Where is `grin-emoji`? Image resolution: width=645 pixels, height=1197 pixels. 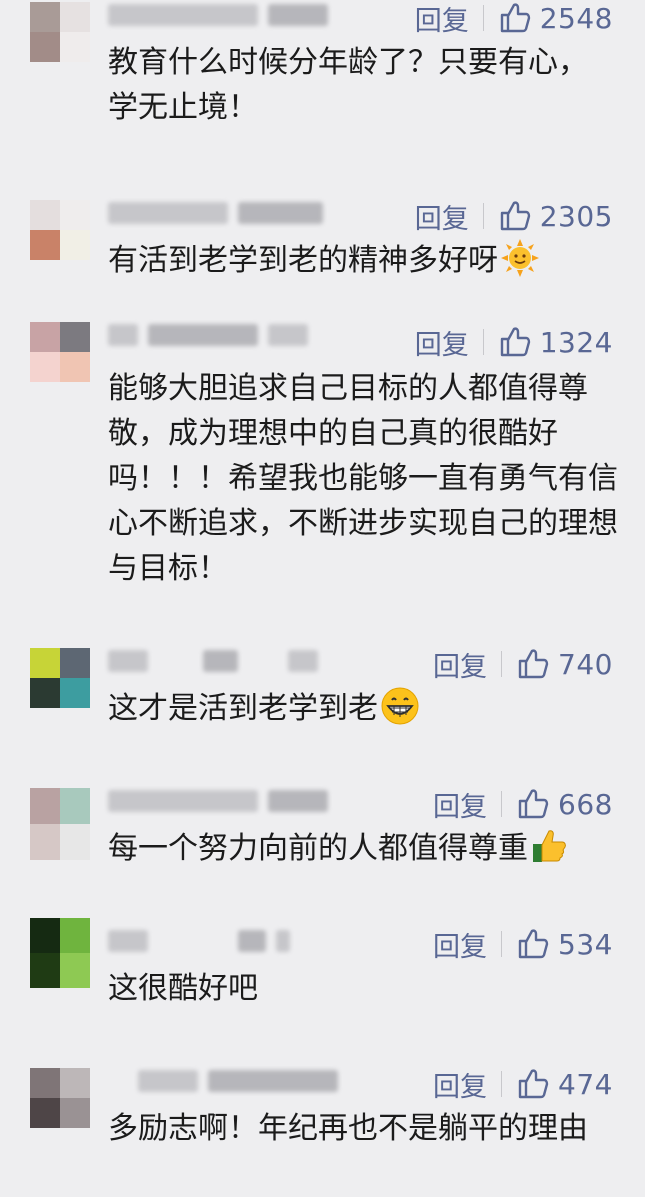
grin-emoji is located at coordinates (400, 706).